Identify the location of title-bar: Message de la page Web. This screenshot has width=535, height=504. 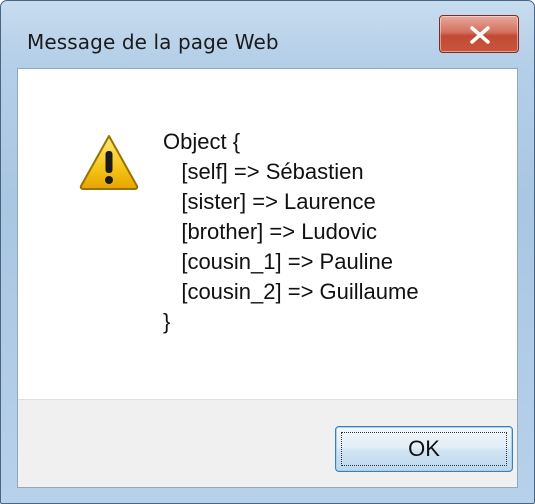
(267, 34).